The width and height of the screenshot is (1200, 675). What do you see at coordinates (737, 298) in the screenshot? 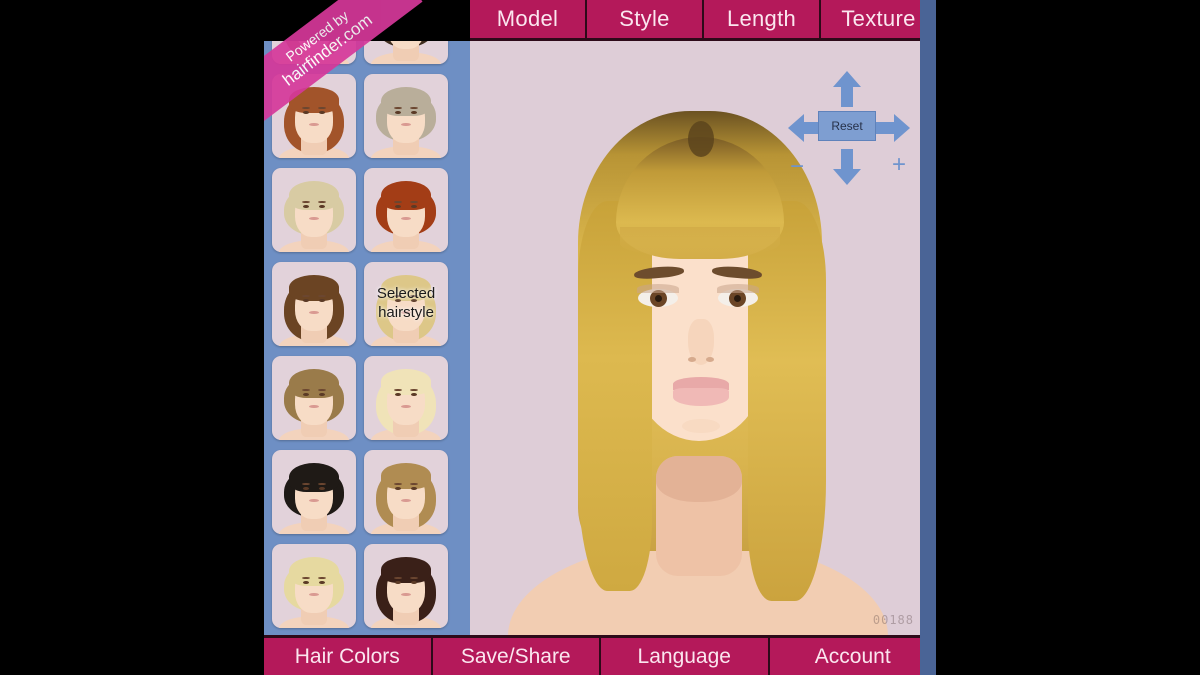
I see `model-pupil-right` at bounding box center [737, 298].